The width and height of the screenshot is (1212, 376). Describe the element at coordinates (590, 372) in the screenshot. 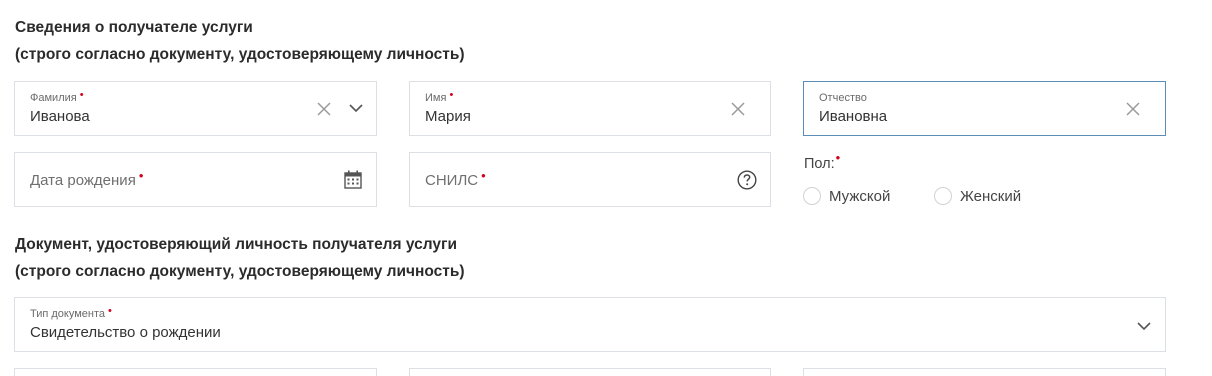

I see `document-number-field` at that location.